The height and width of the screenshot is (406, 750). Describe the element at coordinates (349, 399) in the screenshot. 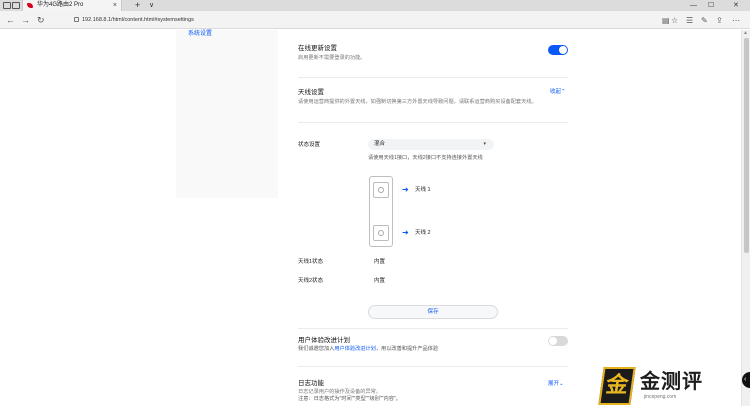

I see `log-note: 注意：日志格式为"时间""类型""级别""内容"。` at that location.